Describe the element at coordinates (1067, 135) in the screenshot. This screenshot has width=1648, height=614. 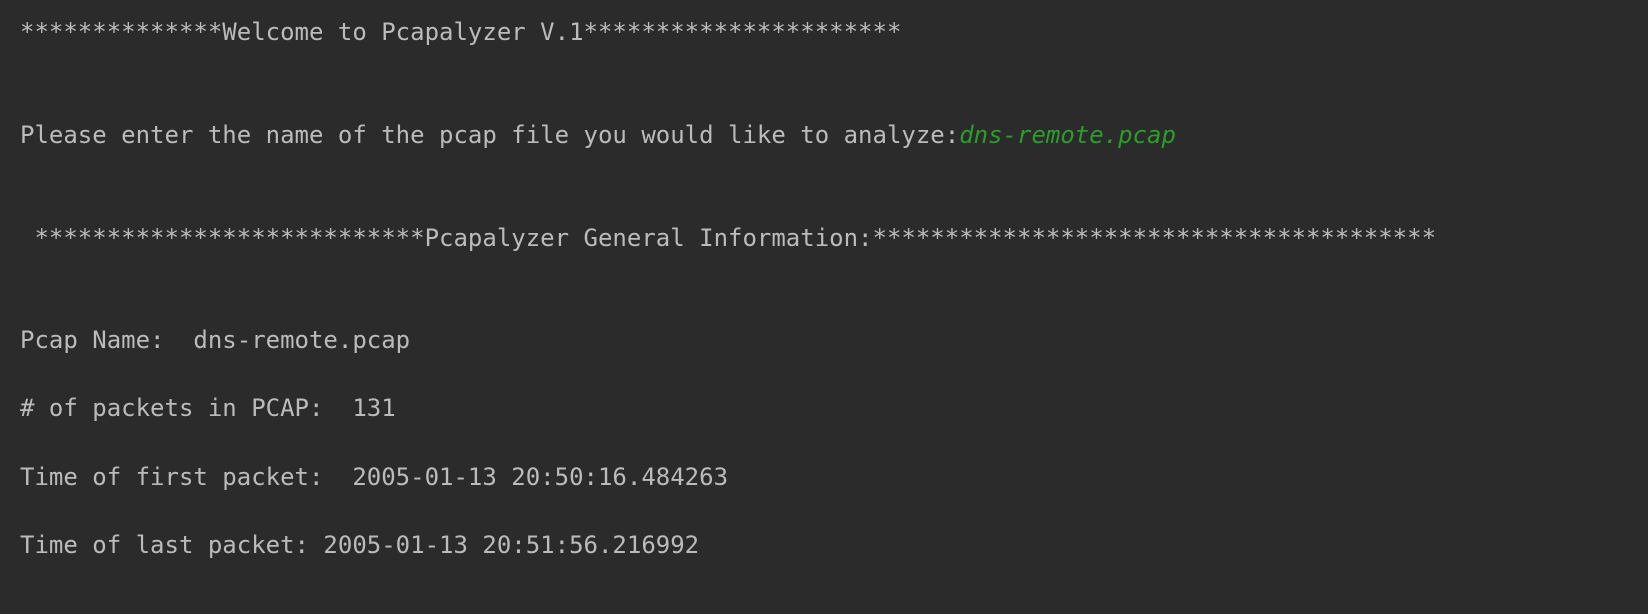
I see `file-name-input: dns-remote.pcap` at that location.